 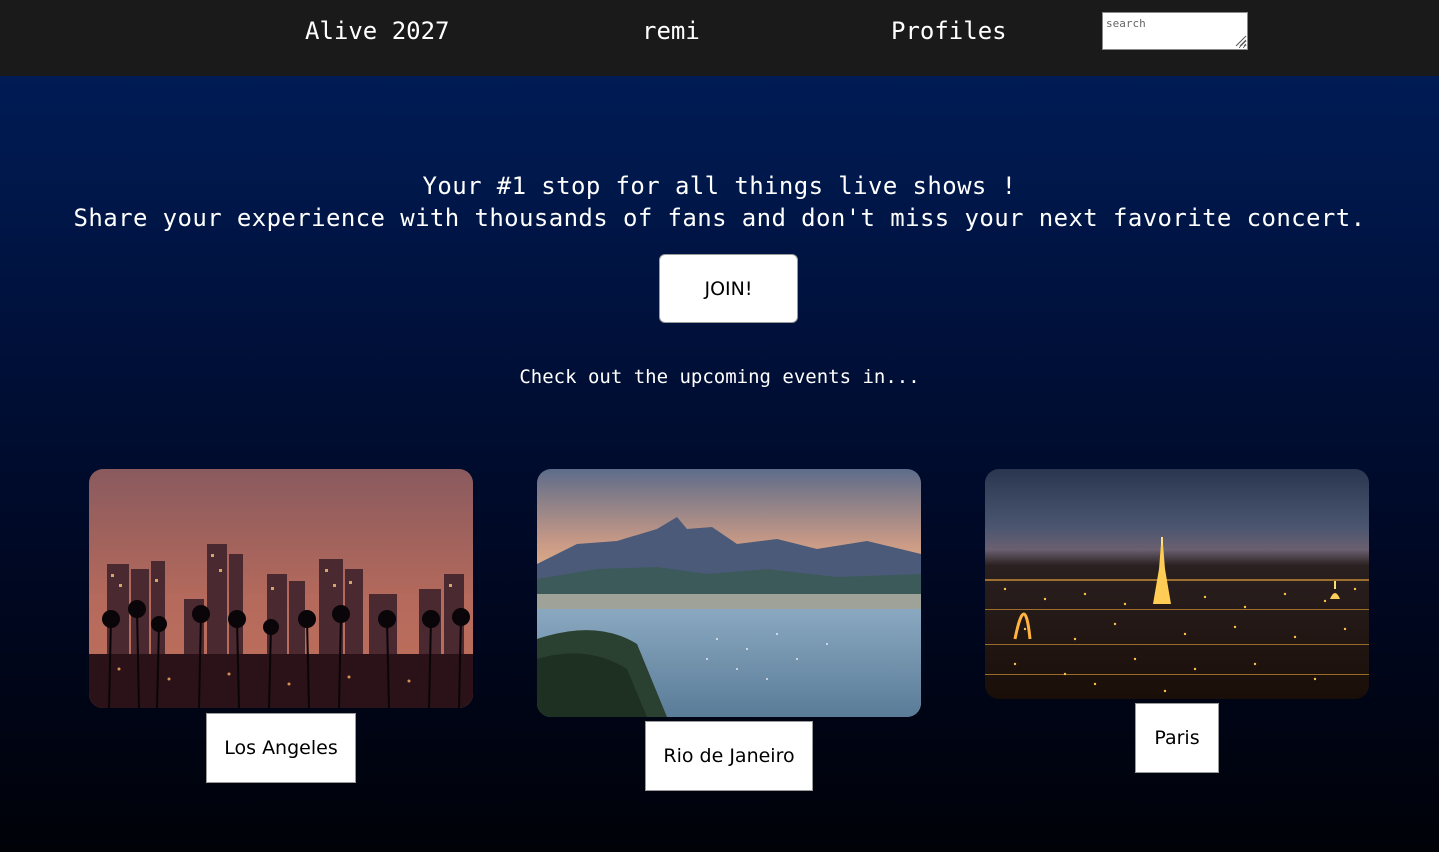 I want to click on la-skyline-photo, so click(x=281, y=588).